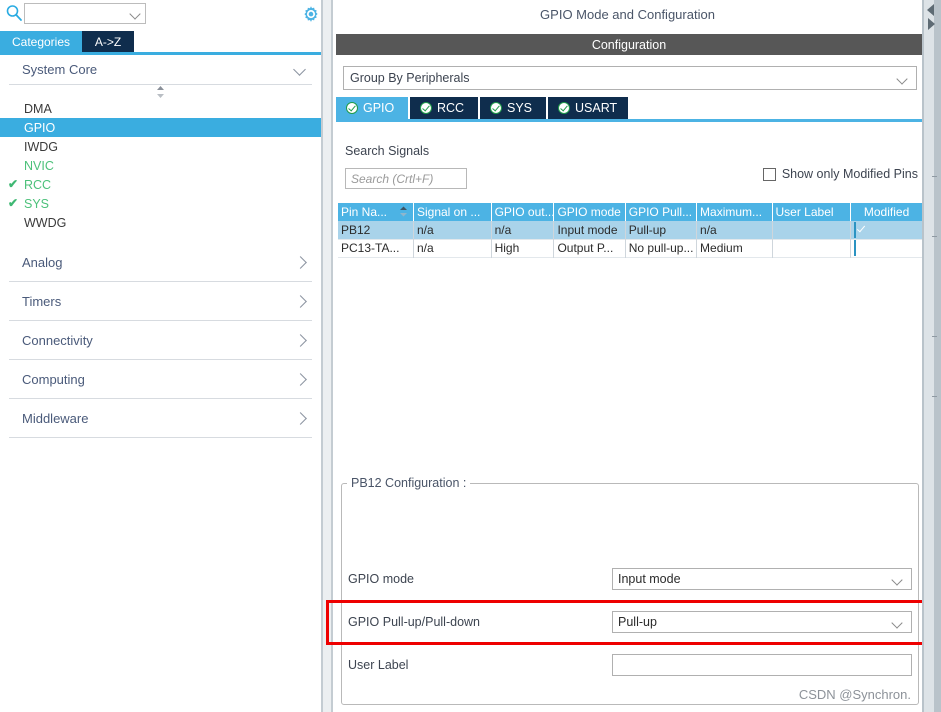 Image resolution: width=941 pixels, height=712 pixels. I want to click on panel-collapse-toggle, so click(931, 17).